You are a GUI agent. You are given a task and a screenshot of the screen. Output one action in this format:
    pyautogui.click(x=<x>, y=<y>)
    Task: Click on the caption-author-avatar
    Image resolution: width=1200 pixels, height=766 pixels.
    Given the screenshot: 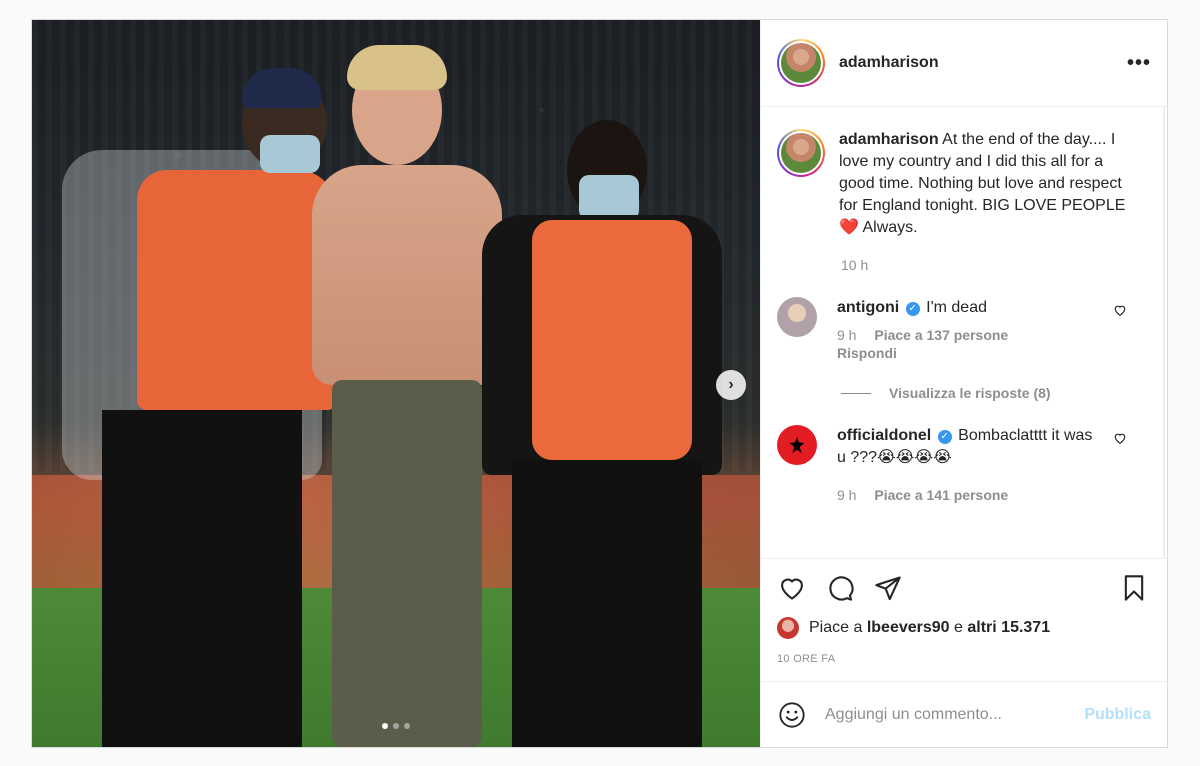 What is the action you would take?
    pyautogui.click(x=801, y=153)
    